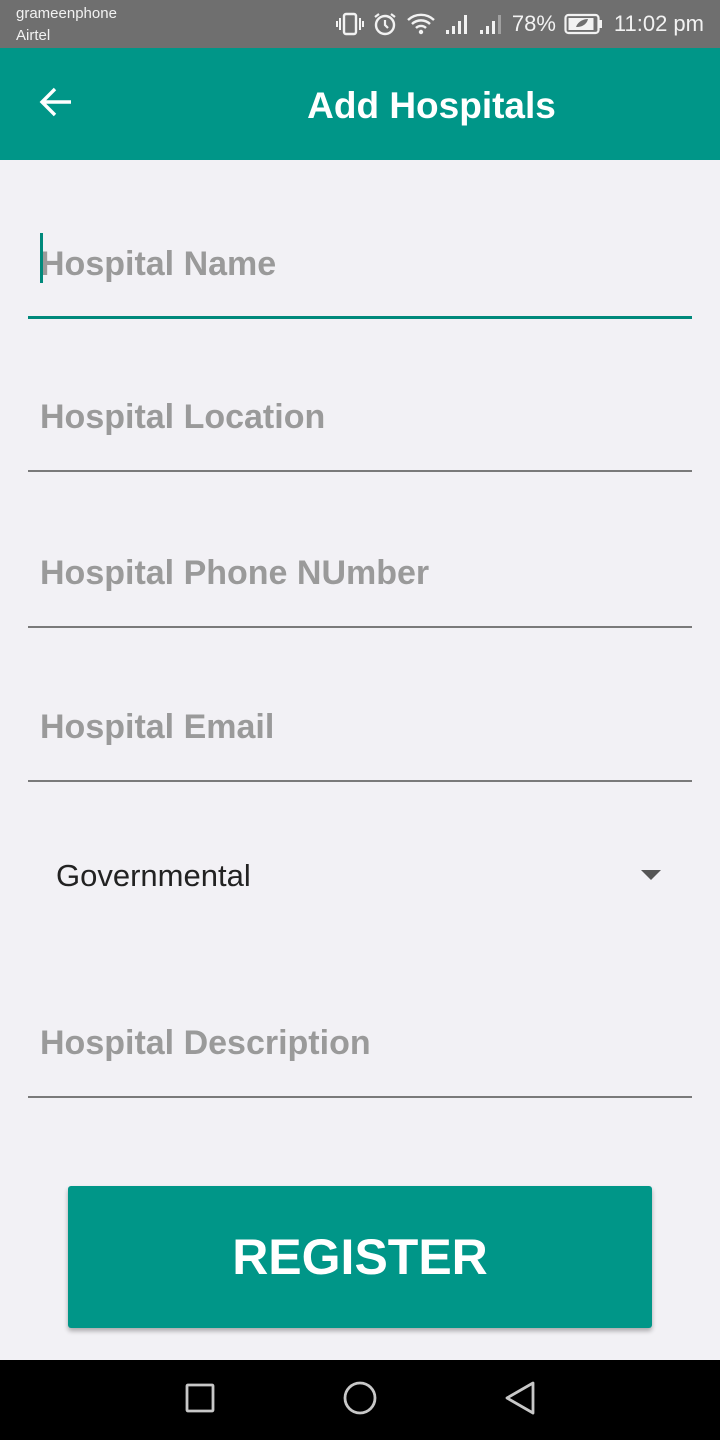 The height and width of the screenshot is (1440, 720). What do you see at coordinates (533, 23) in the screenshot?
I see `battery-percentage: 78%` at bounding box center [533, 23].